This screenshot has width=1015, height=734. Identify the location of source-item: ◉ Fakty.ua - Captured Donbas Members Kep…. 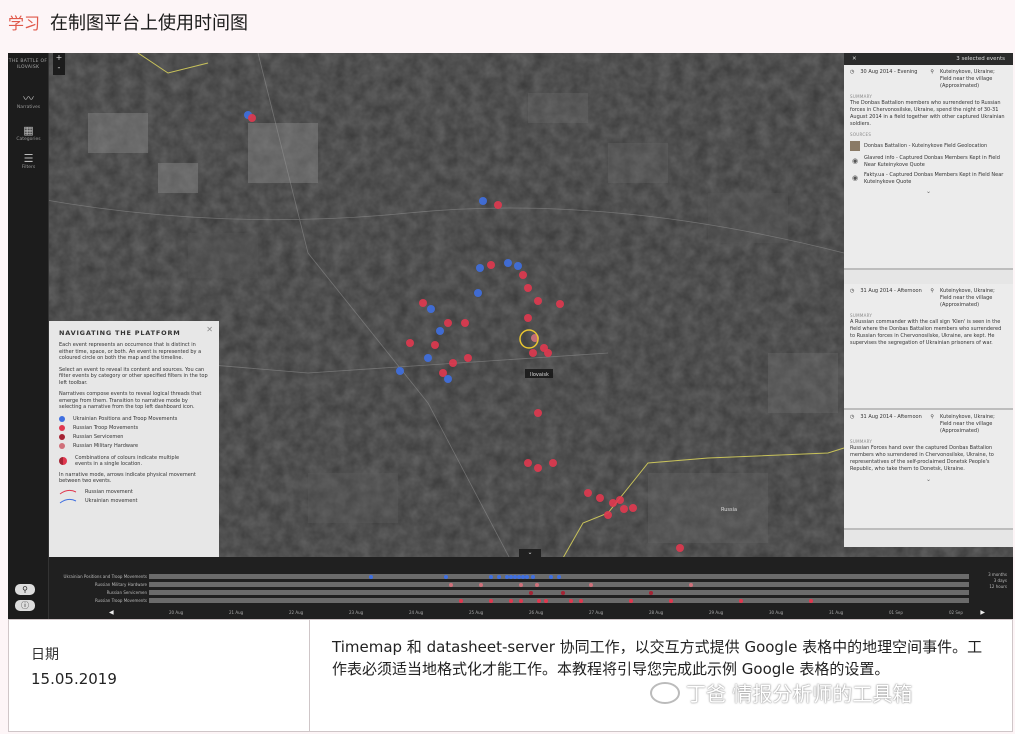
(928, 178).